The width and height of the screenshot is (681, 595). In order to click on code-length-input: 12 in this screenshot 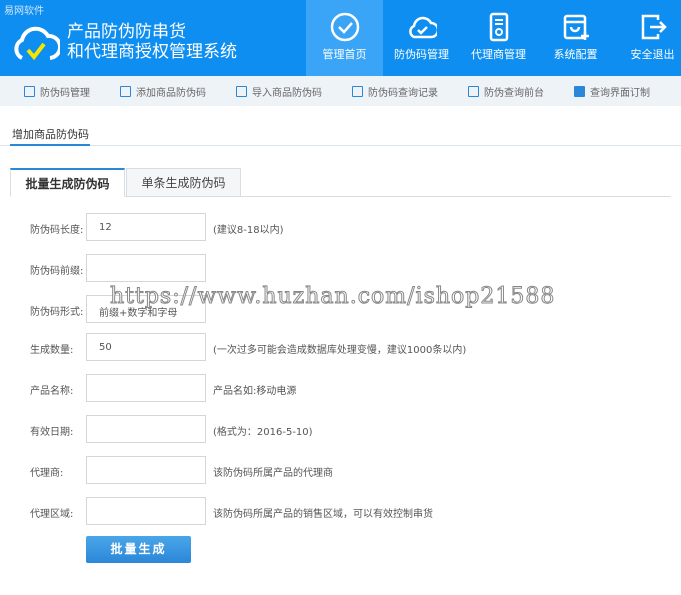, I will do `click(146, 227)`.